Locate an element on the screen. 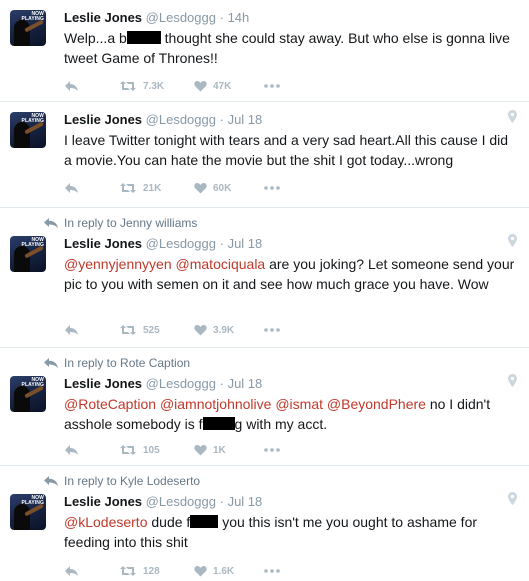  tweet-actions: 7.3K 47K is located at coordinates (179, 86).